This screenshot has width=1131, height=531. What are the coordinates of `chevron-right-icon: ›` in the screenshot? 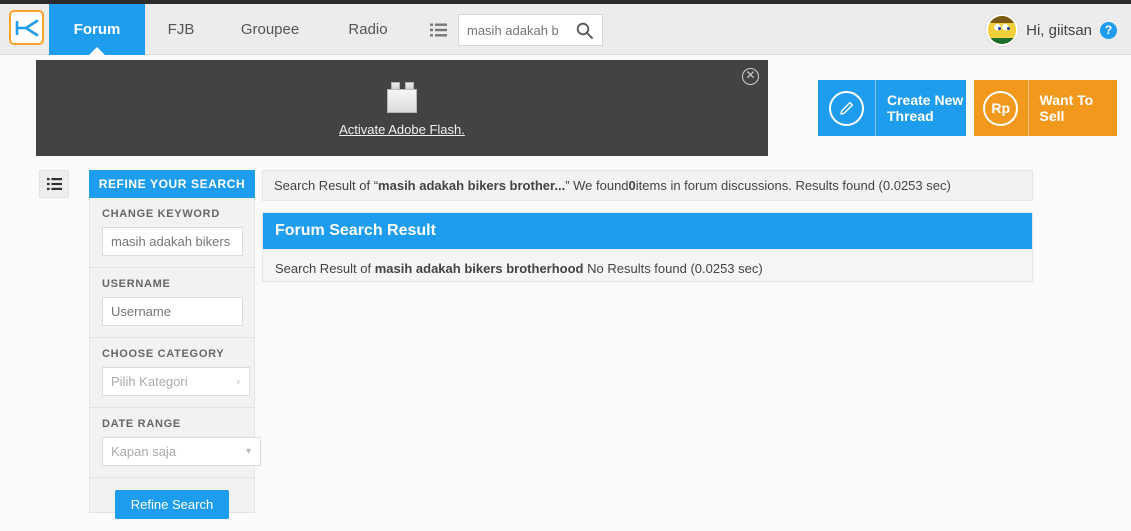 It's located at (238, 381).